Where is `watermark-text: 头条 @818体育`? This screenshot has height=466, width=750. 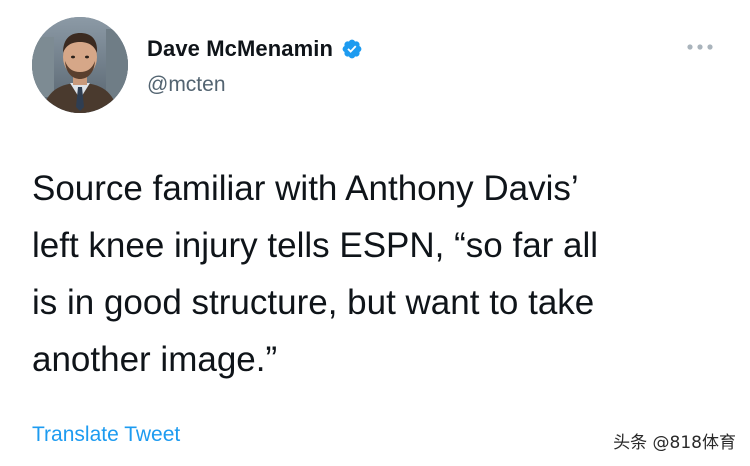 watermark-text: 头条 @818体育 is located at coordinates (674, 443).